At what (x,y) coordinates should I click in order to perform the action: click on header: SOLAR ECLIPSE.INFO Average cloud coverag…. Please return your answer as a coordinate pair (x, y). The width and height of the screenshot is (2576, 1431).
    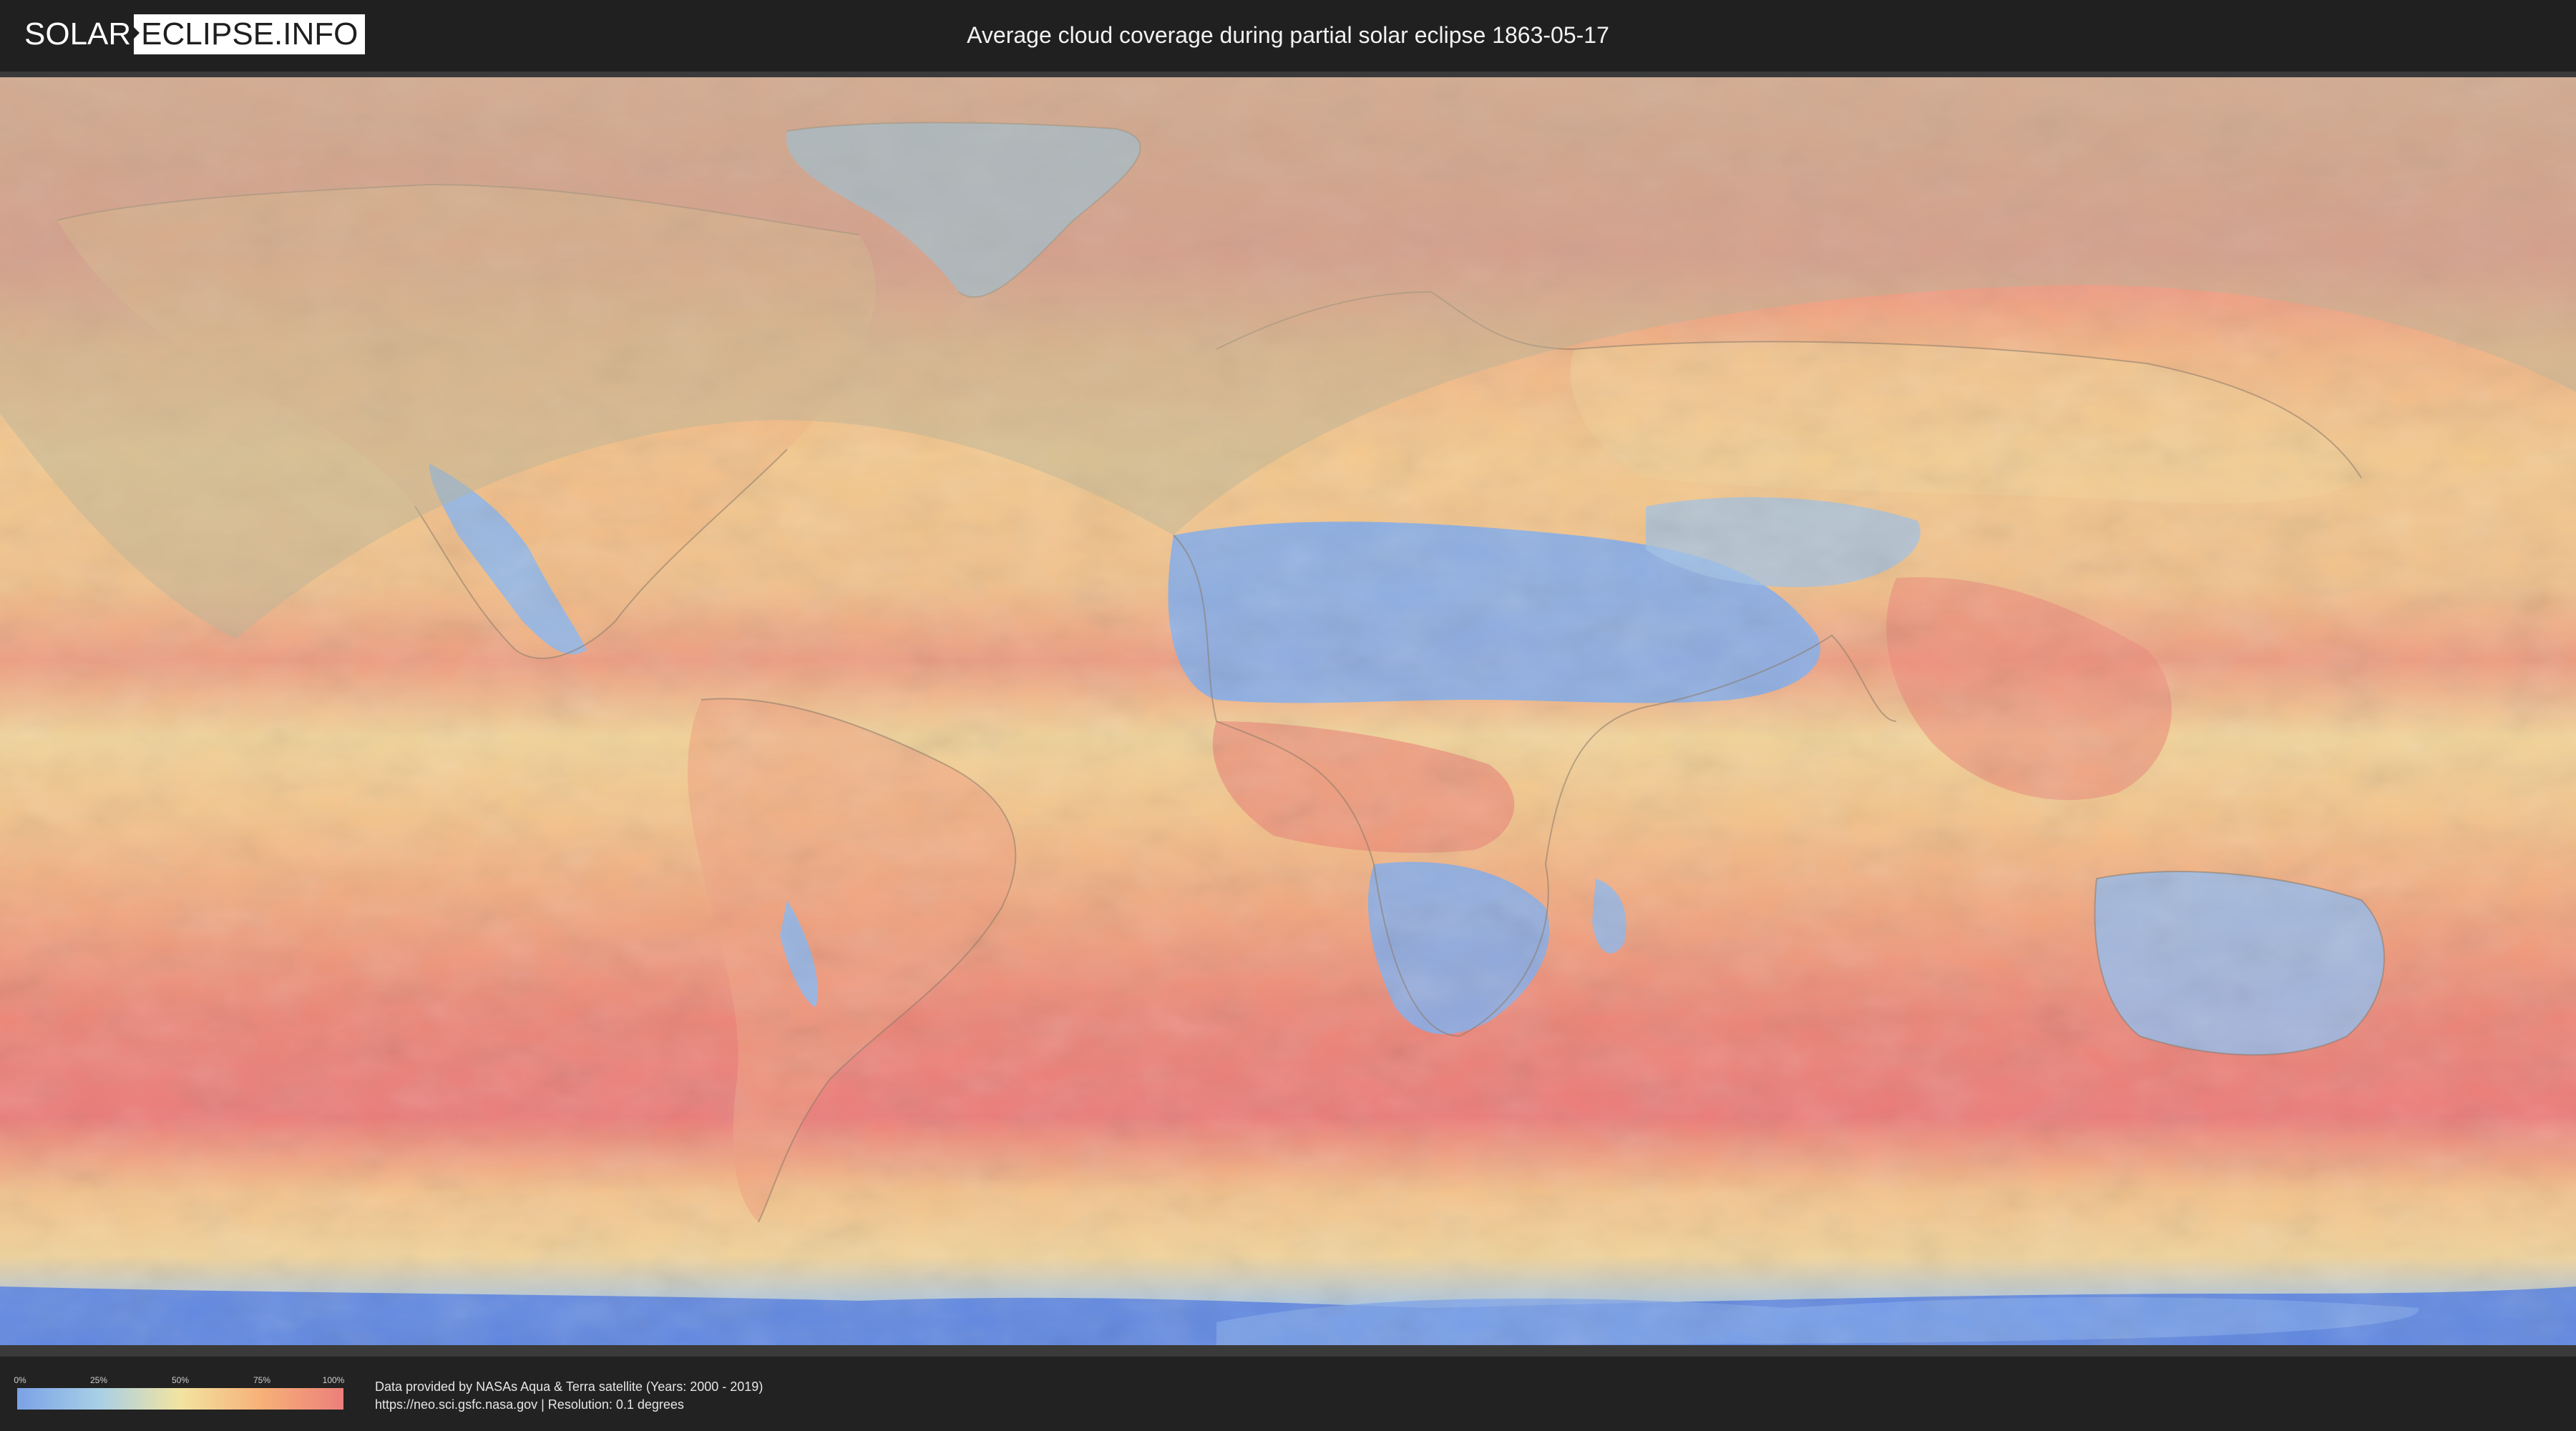
    Looking at the image, I should click on (1288, 36).